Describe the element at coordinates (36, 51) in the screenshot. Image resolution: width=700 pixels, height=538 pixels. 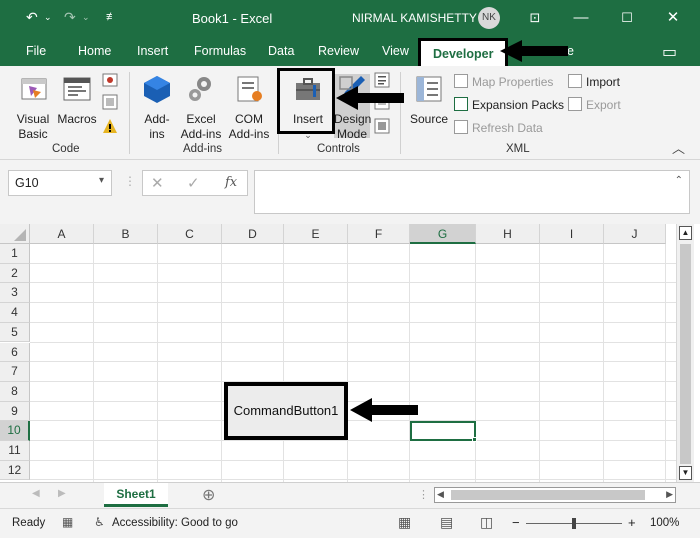
I see `tab-file: File` at that location.